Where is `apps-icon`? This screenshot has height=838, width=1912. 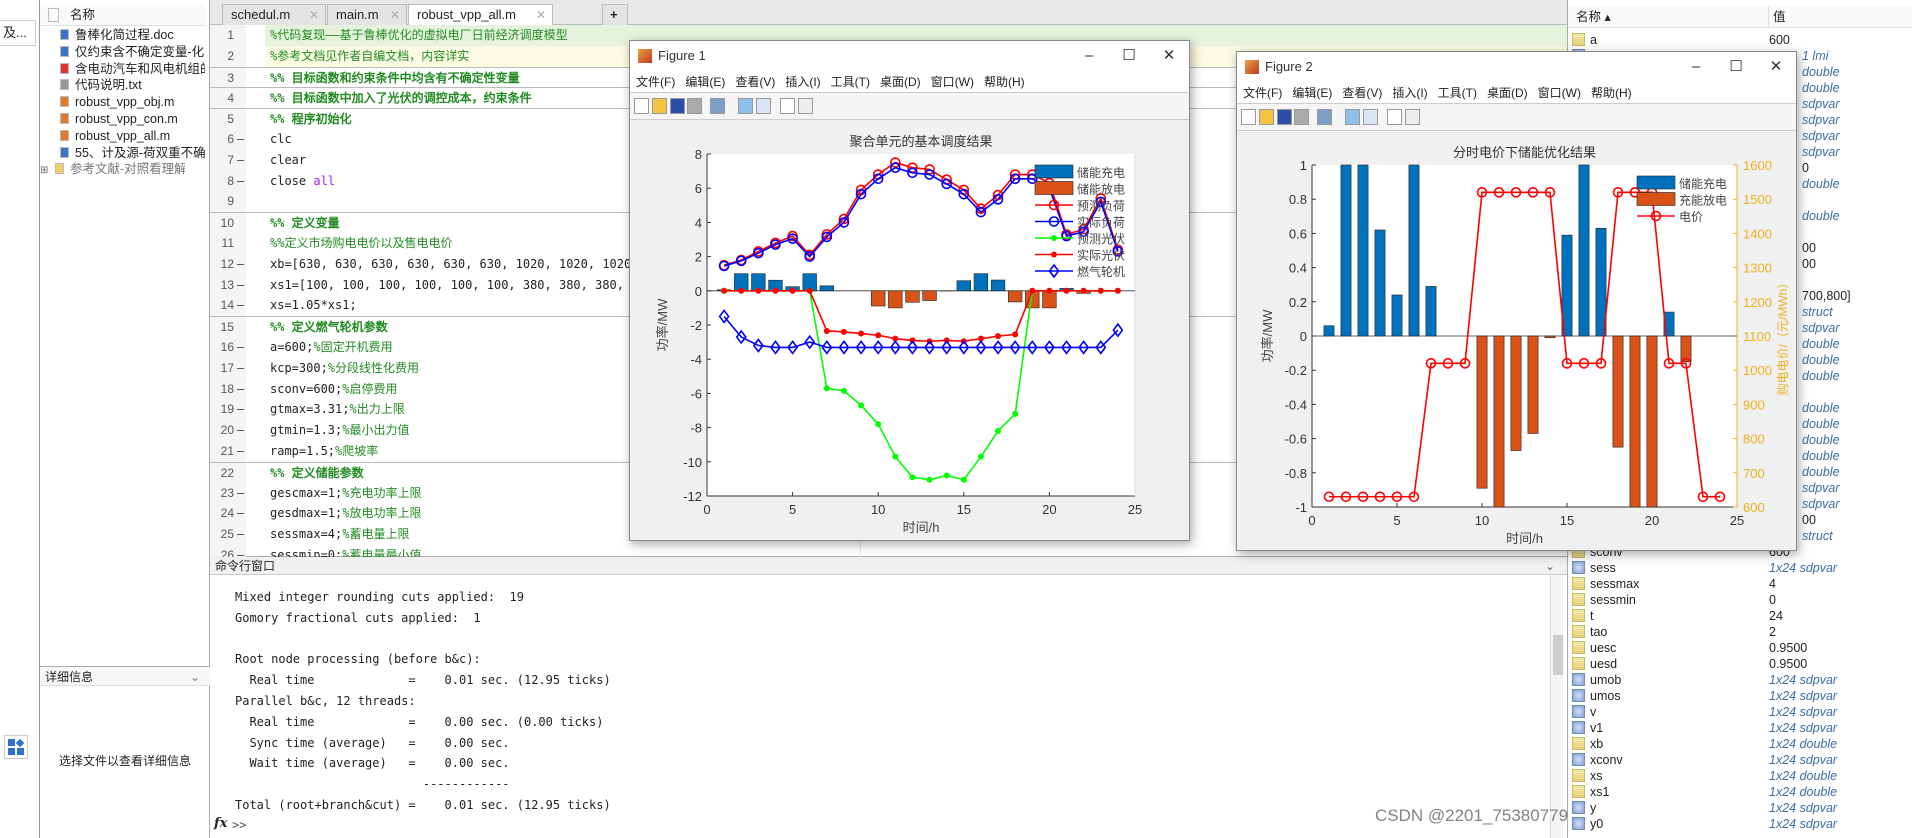
apps-icon is located at coordinates (16, 747).